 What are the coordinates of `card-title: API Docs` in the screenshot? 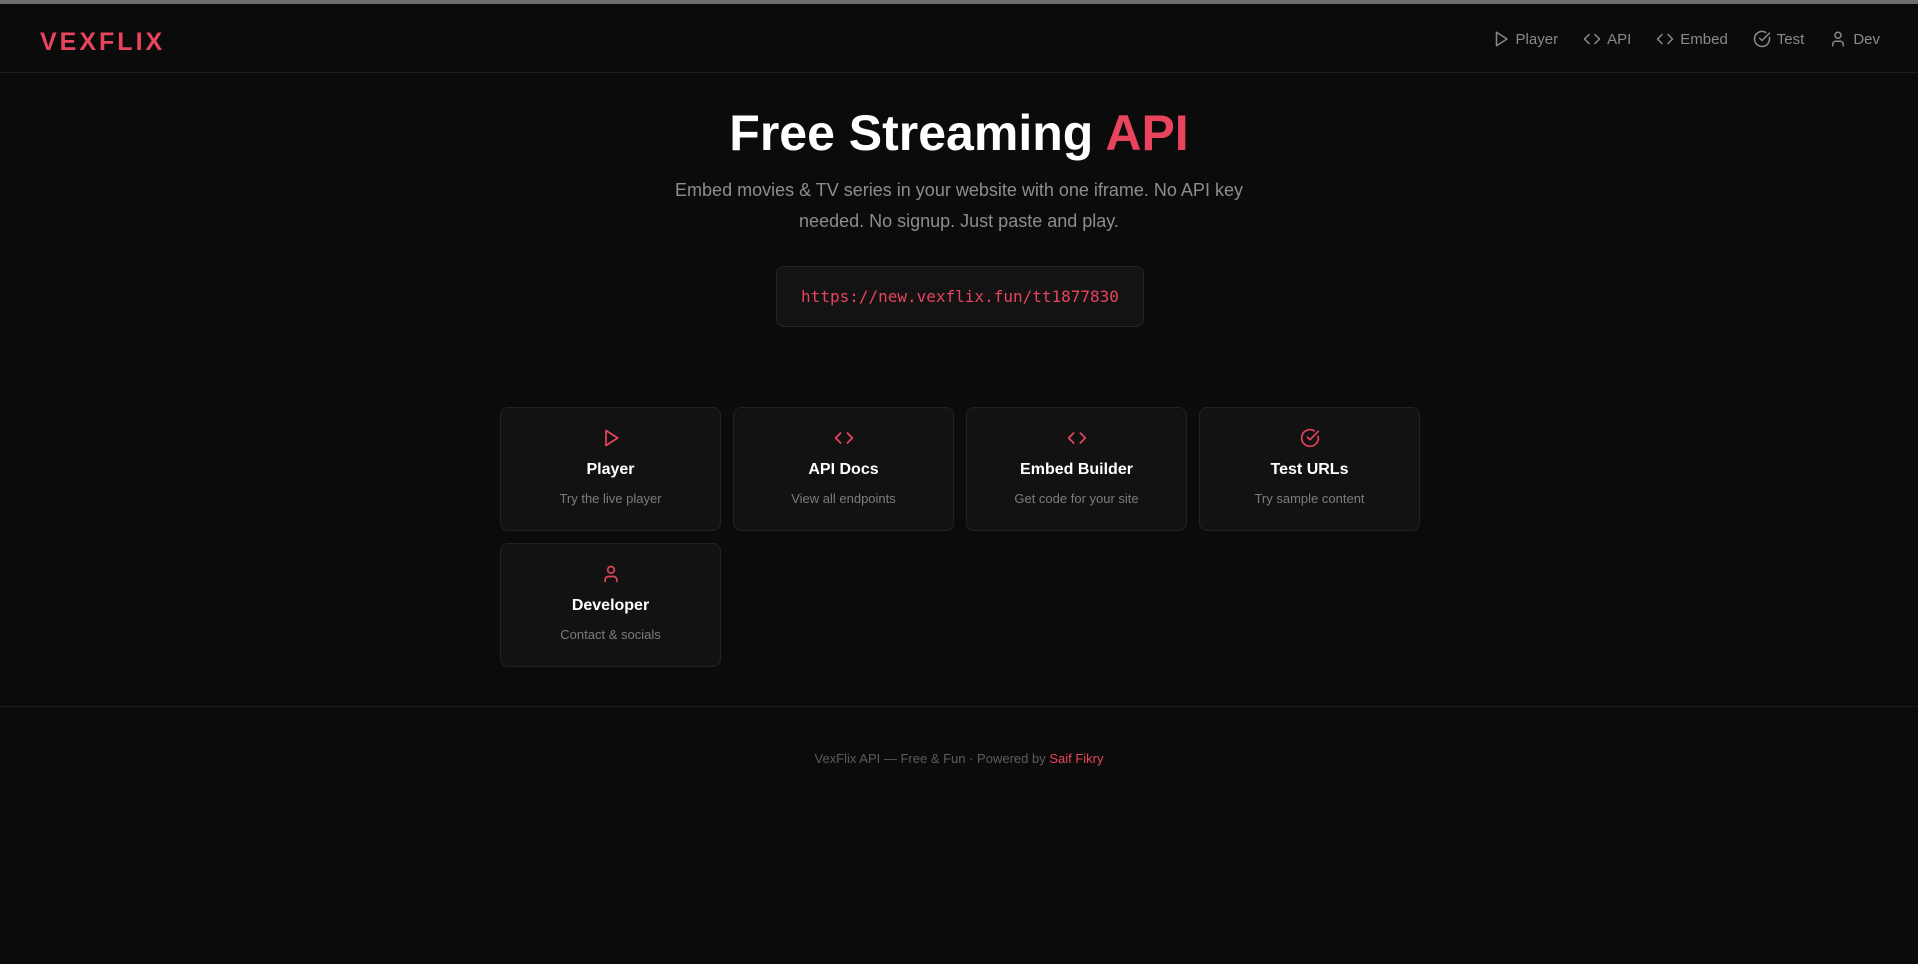 It's located at (843, 469).